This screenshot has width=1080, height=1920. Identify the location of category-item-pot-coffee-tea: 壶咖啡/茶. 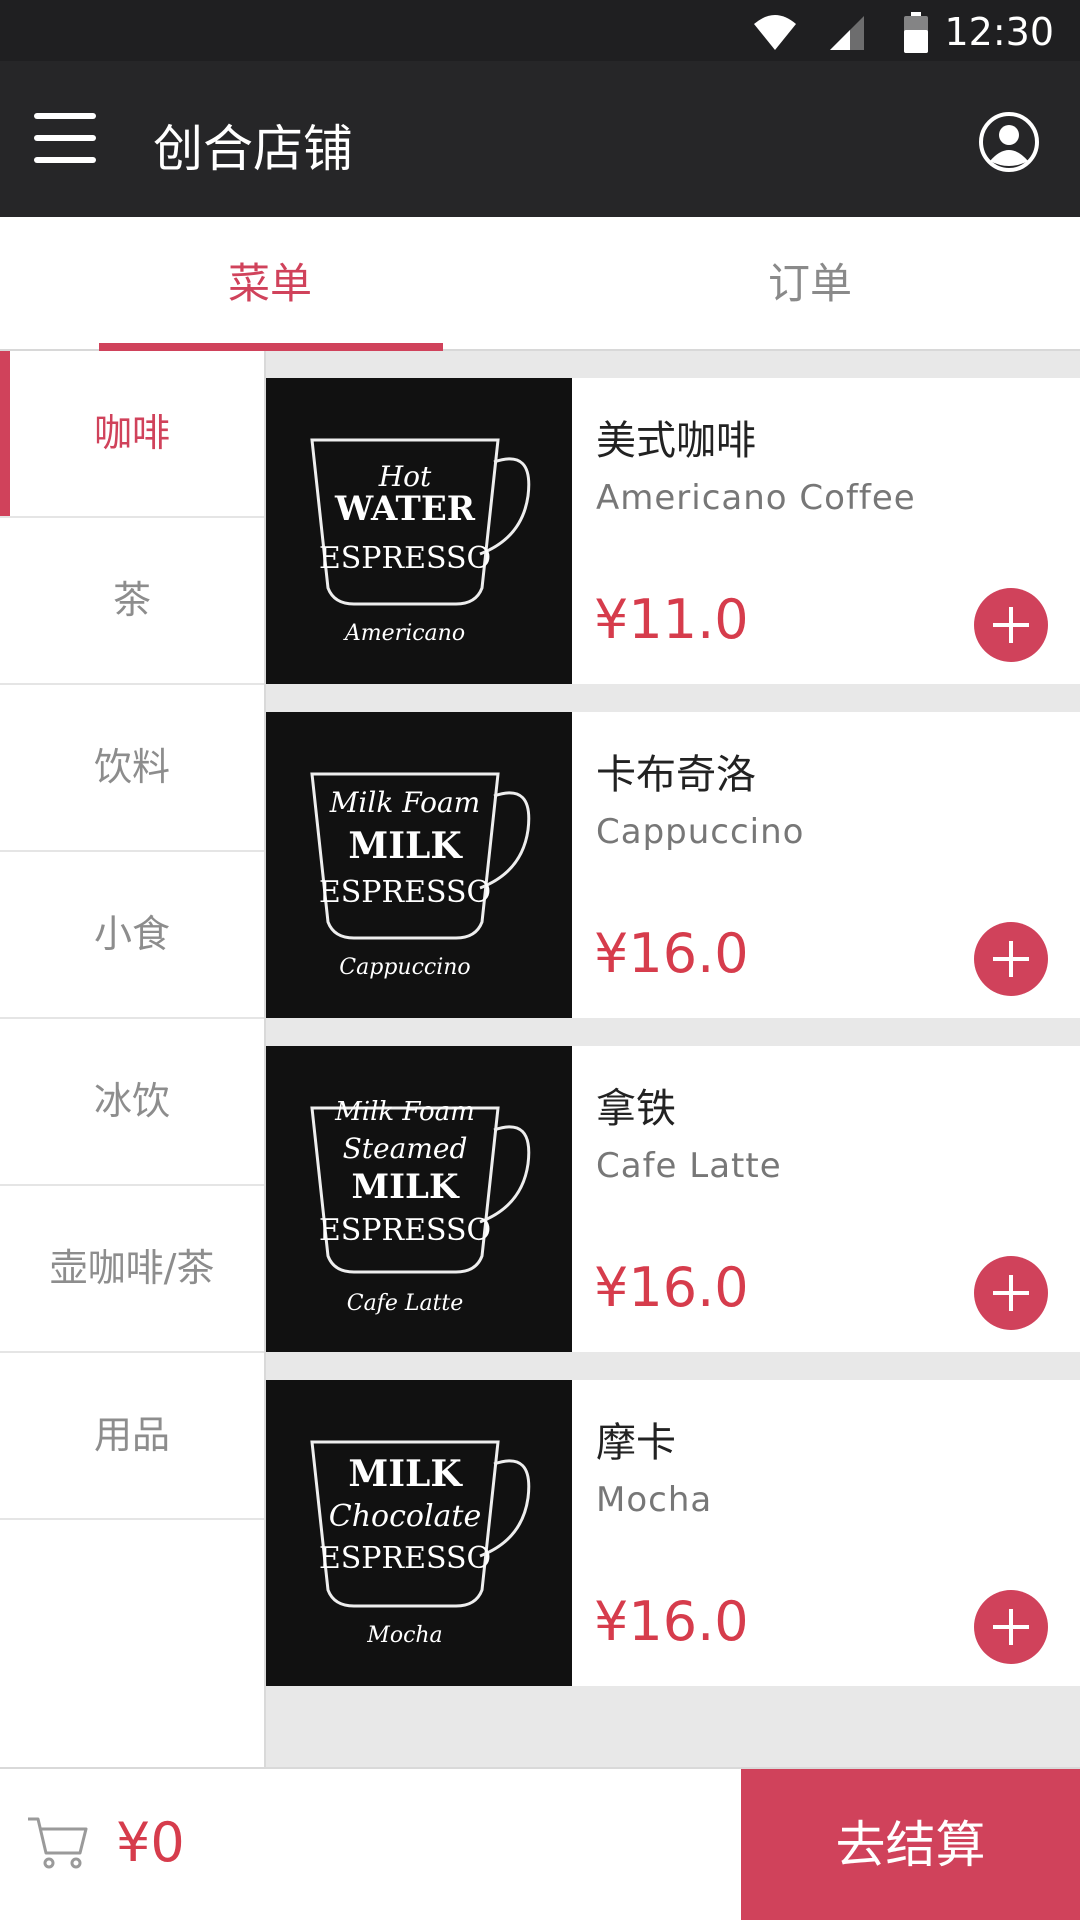
(132, 1269).